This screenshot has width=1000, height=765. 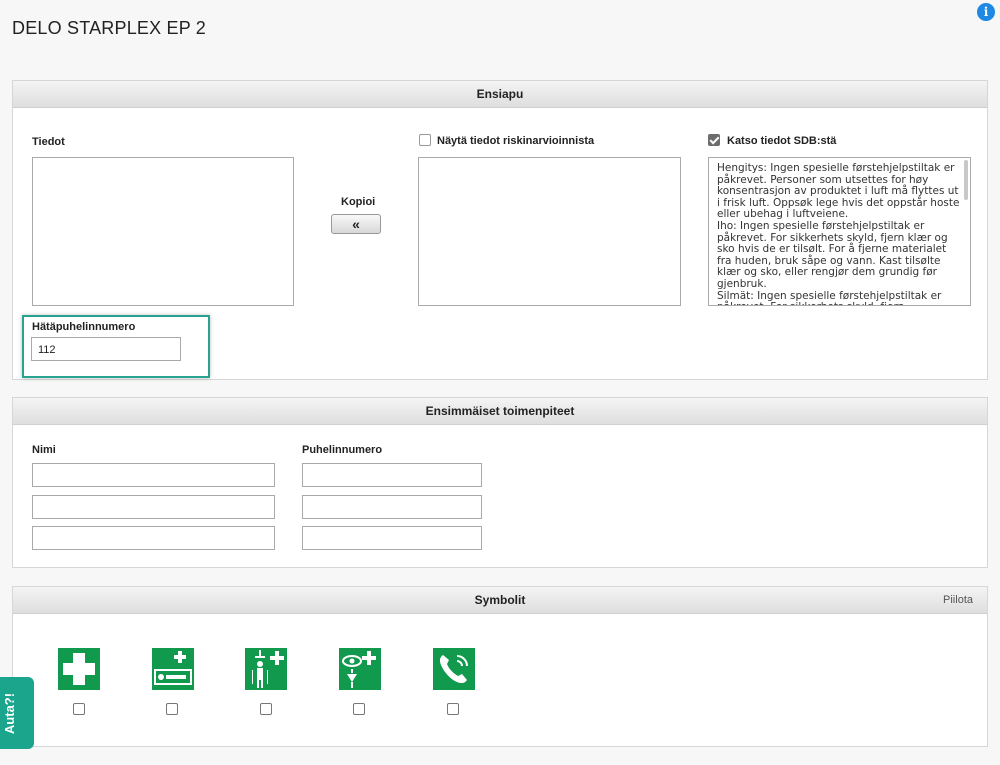 What do you see at coordinates (360, 669) in the screenshot?
I see `eye-wash-icon` at bounding box center [360, 669].